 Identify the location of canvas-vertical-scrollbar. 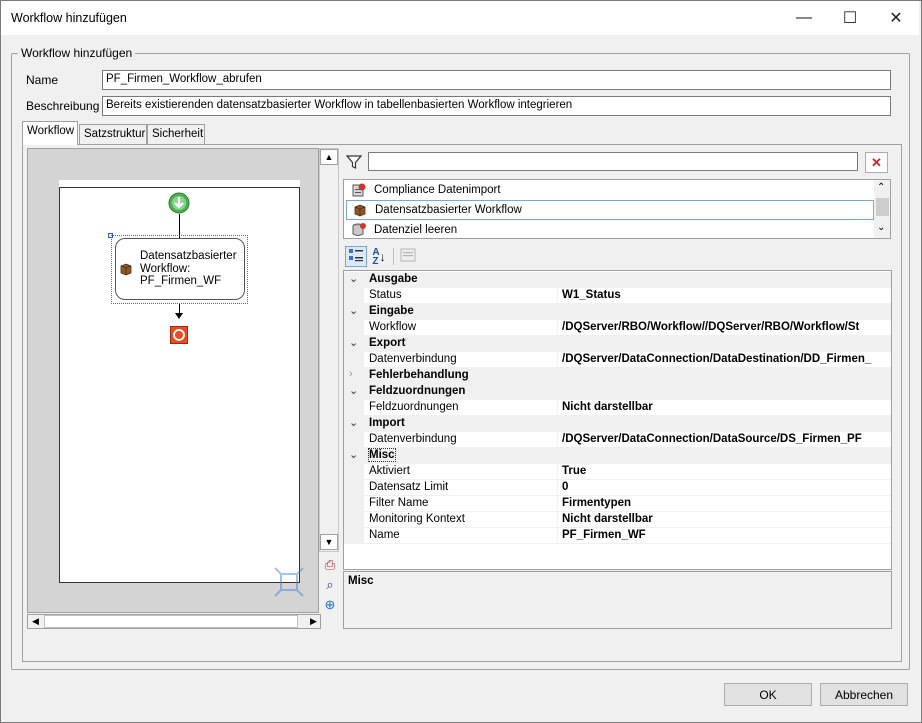
(329, 350).